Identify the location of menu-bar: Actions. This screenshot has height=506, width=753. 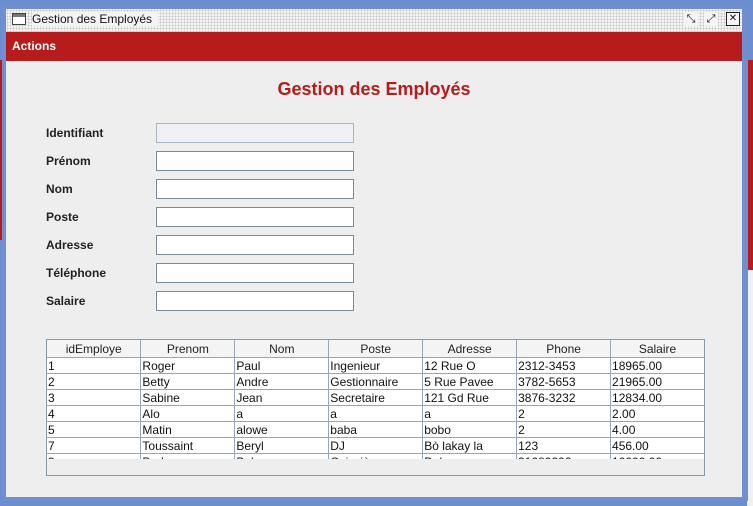
(374, 46).